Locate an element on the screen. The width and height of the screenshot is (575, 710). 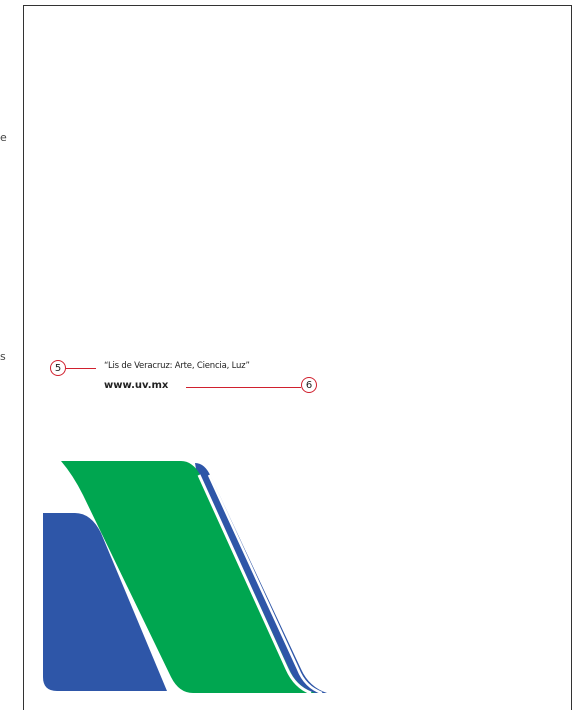
cut-off-text-fragment: e is located at coordinates (3, 137).